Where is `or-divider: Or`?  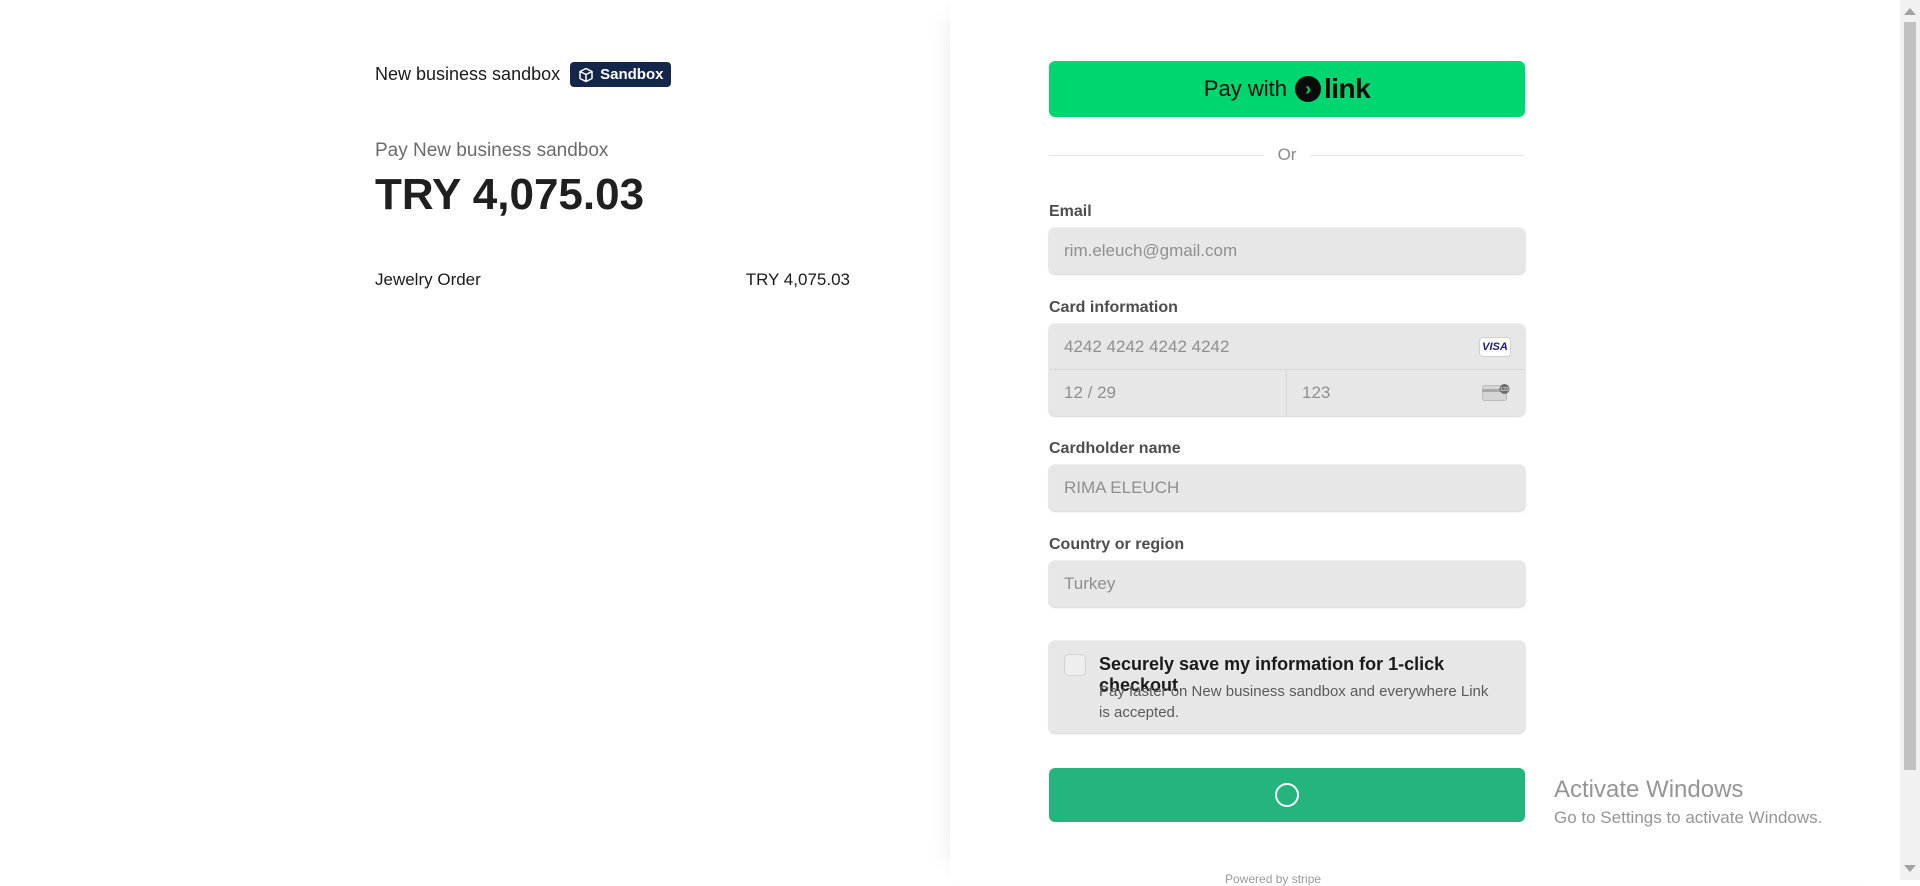 or-divider: Or is located at coordinates (1287, 155).